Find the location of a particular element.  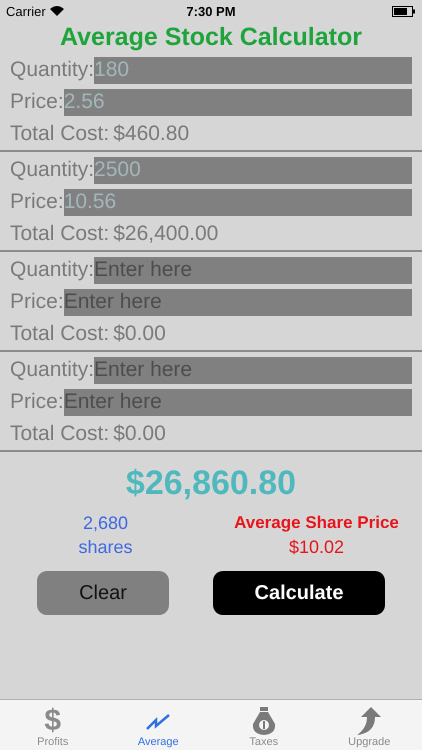

zigzag-line-icon is located at coordinates (158, 722).